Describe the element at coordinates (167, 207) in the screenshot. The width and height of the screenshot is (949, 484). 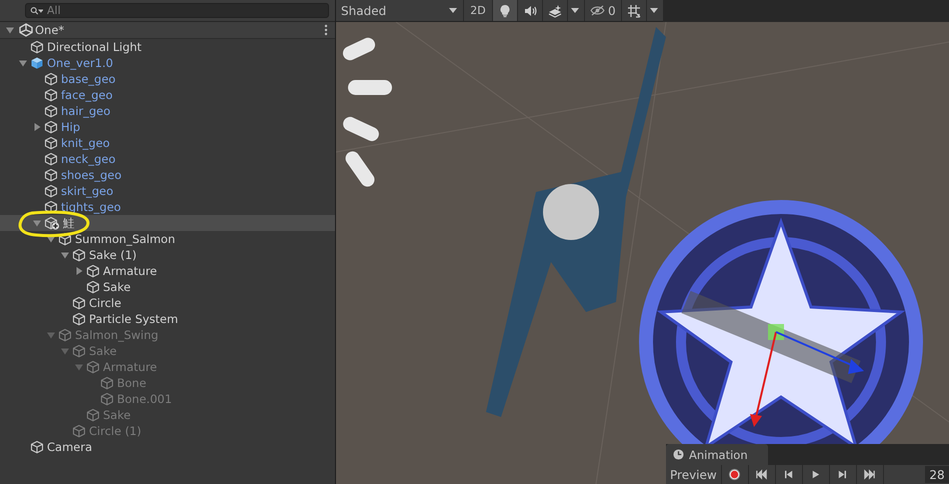
I see `hierarchy-item: tights_geo` at that location.